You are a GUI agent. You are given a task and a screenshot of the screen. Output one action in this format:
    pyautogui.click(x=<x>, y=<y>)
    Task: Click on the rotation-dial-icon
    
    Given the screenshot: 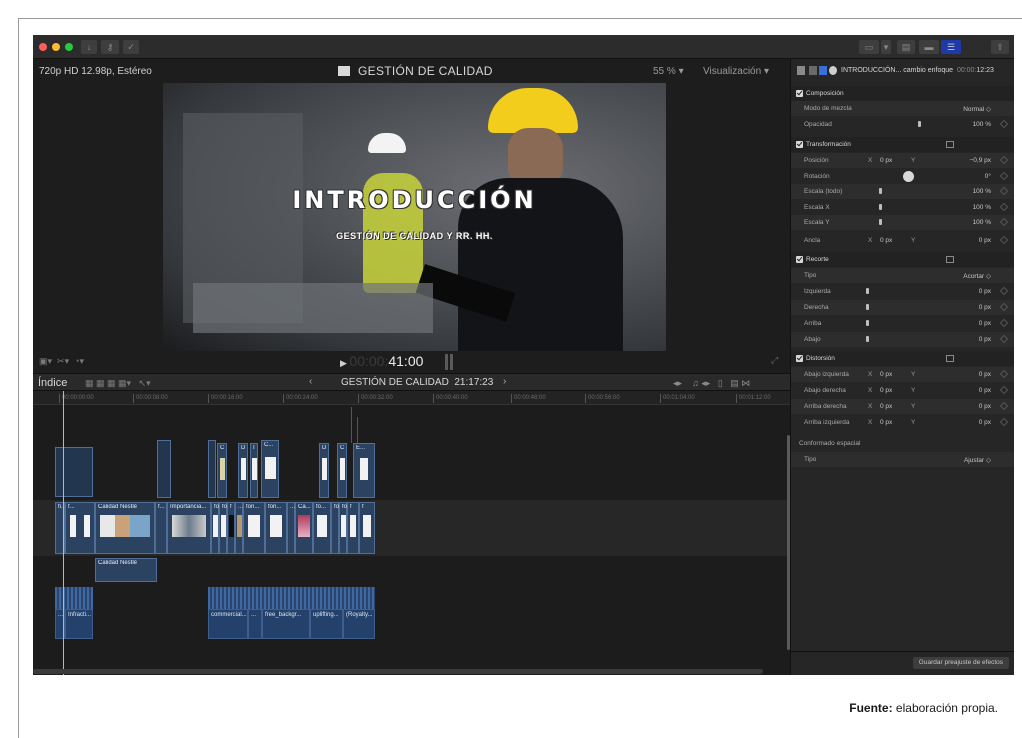 What is the action you would take?
    pyautogui.click(x=908, y=176)
    